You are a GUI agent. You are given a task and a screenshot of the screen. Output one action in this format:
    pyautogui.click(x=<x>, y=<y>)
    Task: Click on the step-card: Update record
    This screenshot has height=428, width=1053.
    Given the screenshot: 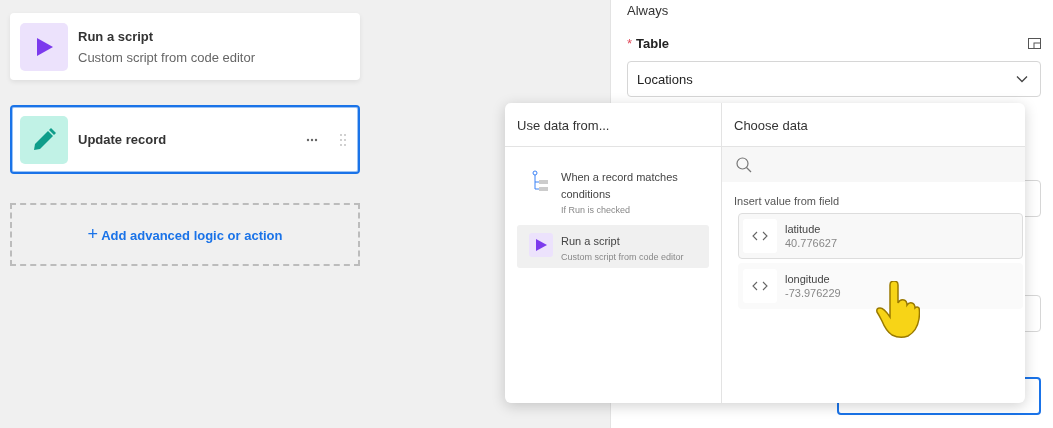 What is the action you would take?
    pyautogui.click(x=185, y=139)
    